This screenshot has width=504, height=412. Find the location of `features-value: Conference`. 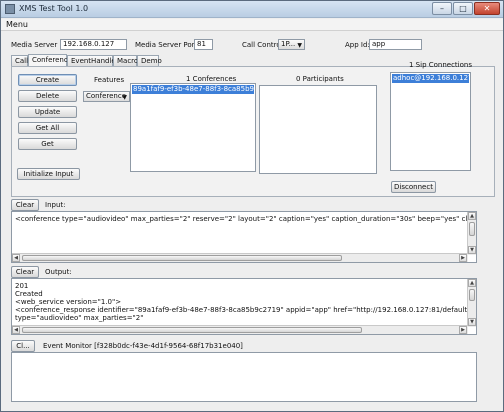

features-value: Conference is located at coordinates (106, 96).